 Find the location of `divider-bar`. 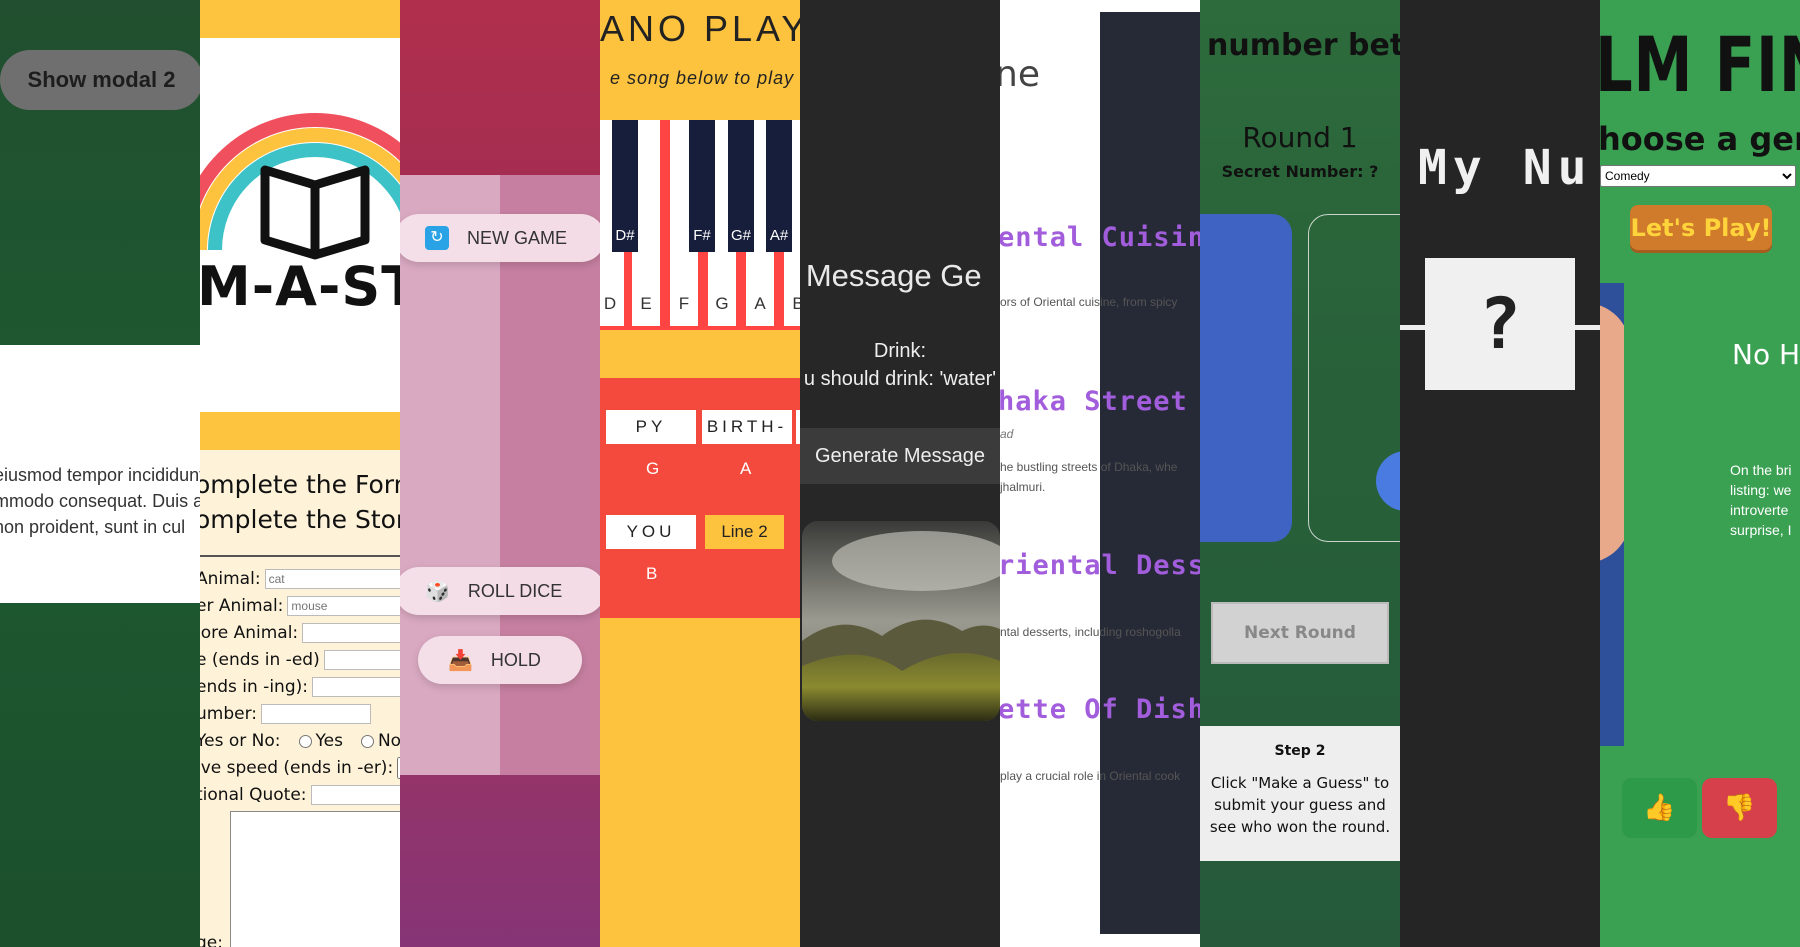

divider-bar is located at coordinates (300, 431).